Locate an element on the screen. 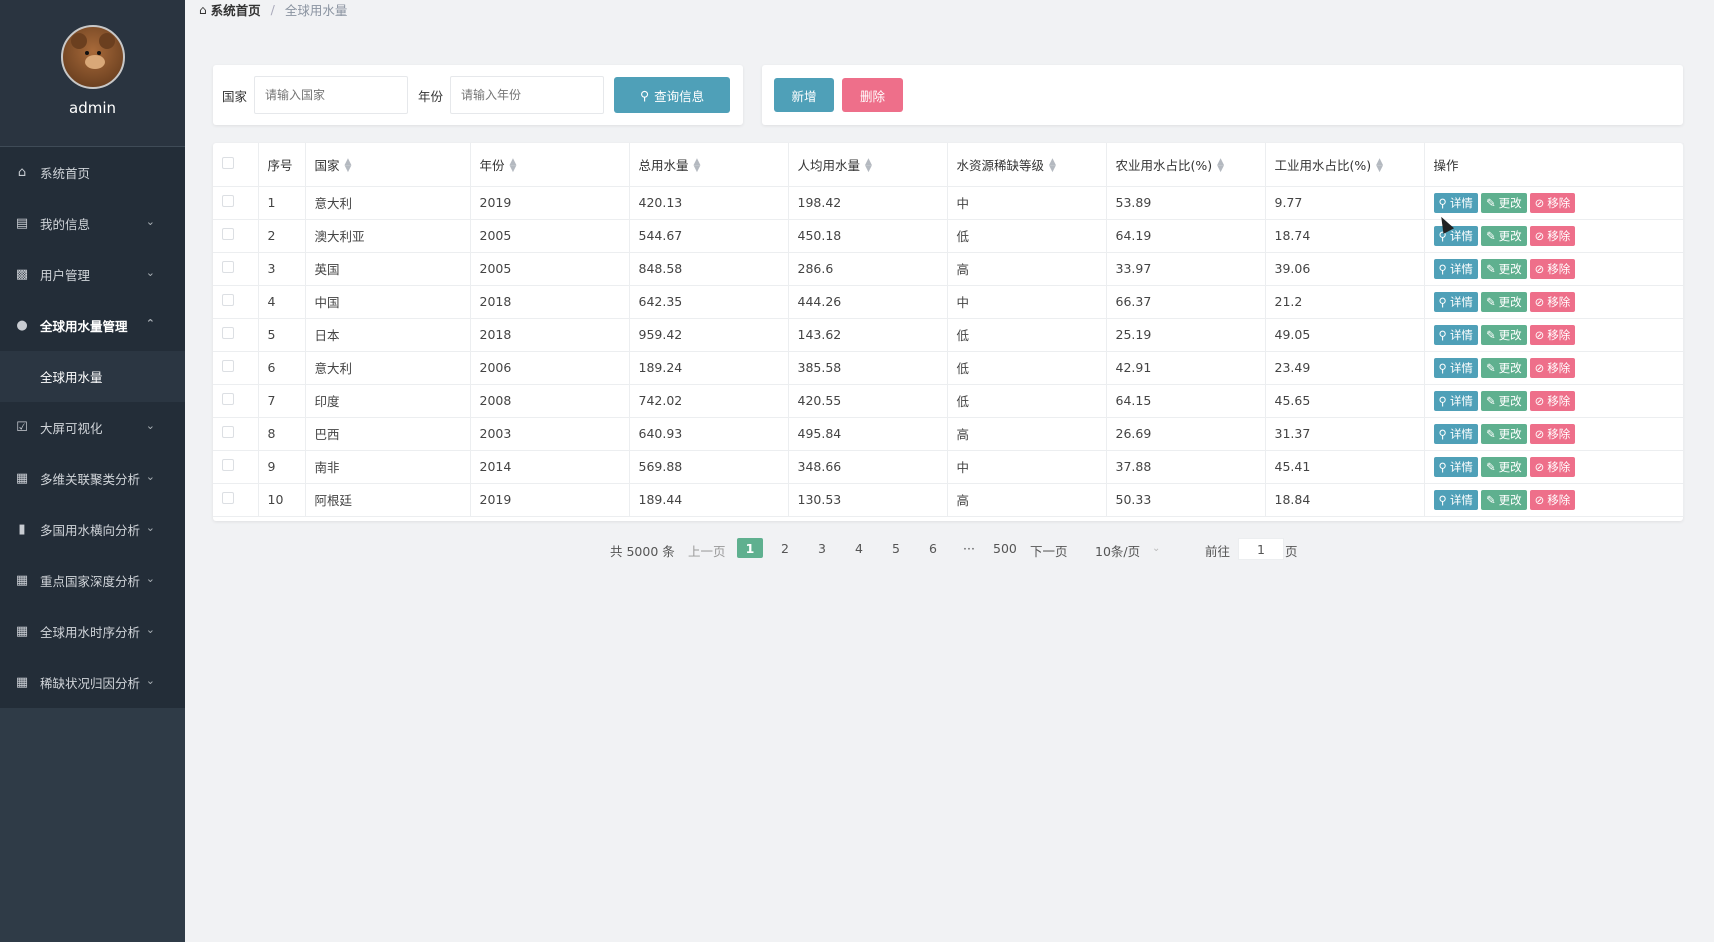 Image resolution: width=1714 pixels, height=942 pixels. sidebar-item: ▮ 多国用水横向分析 ⌄ is located at coordinates (92, 529).